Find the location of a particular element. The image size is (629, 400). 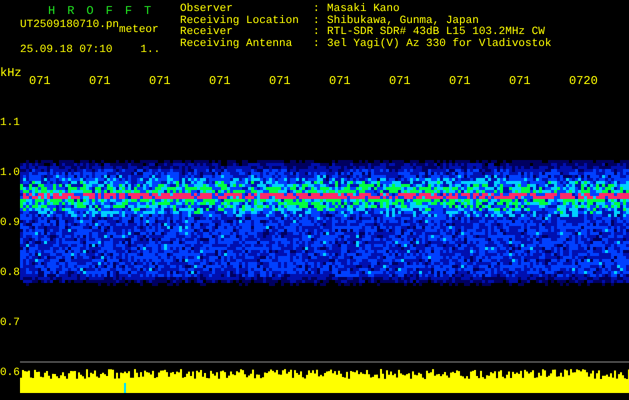

field-value: Masaki Kano is located at coordinates (363, 9).